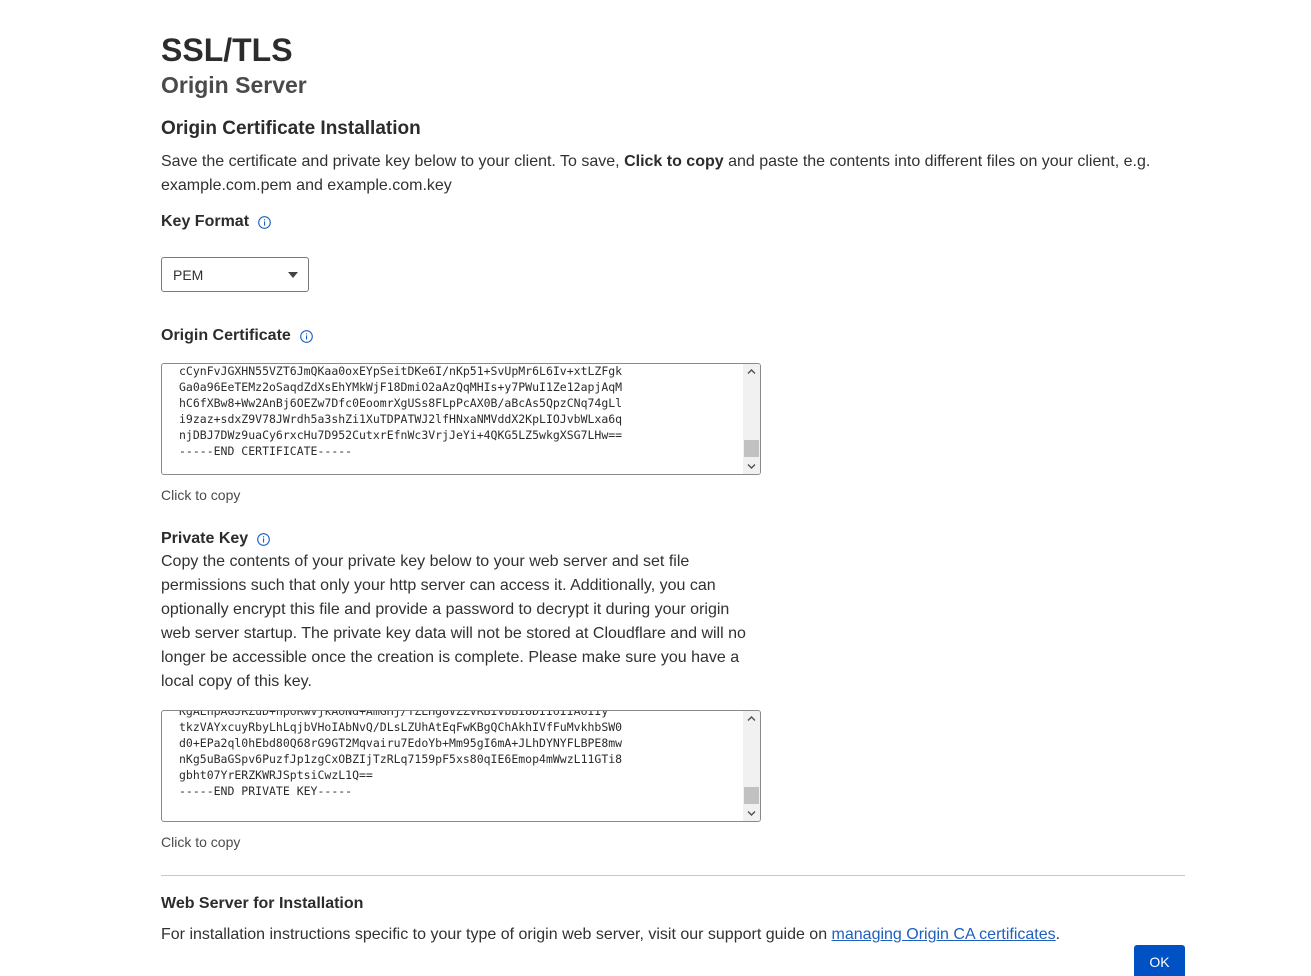  I want to click on certificate-scroll-thumb, so click(751, 448).